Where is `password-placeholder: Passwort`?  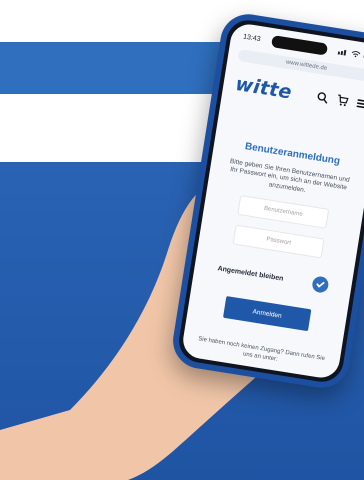
password-placeholder: Passwort is located at coordinates (278, 241).